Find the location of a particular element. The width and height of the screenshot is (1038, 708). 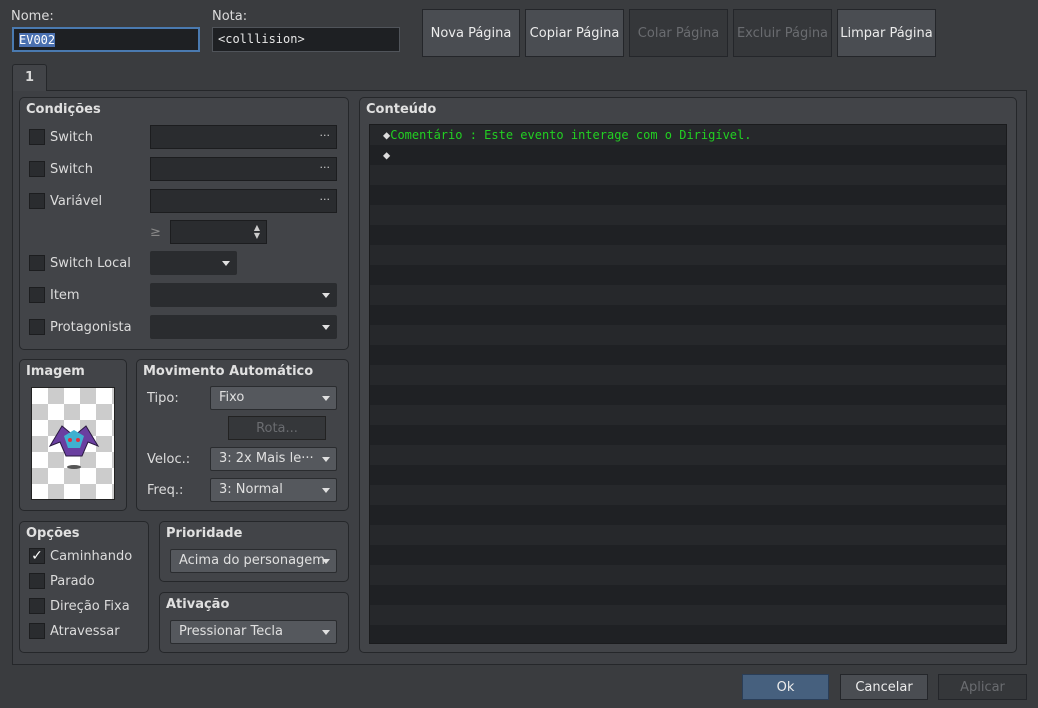

delete-page-button: Excluir Página is located at coordinates (782, 33).